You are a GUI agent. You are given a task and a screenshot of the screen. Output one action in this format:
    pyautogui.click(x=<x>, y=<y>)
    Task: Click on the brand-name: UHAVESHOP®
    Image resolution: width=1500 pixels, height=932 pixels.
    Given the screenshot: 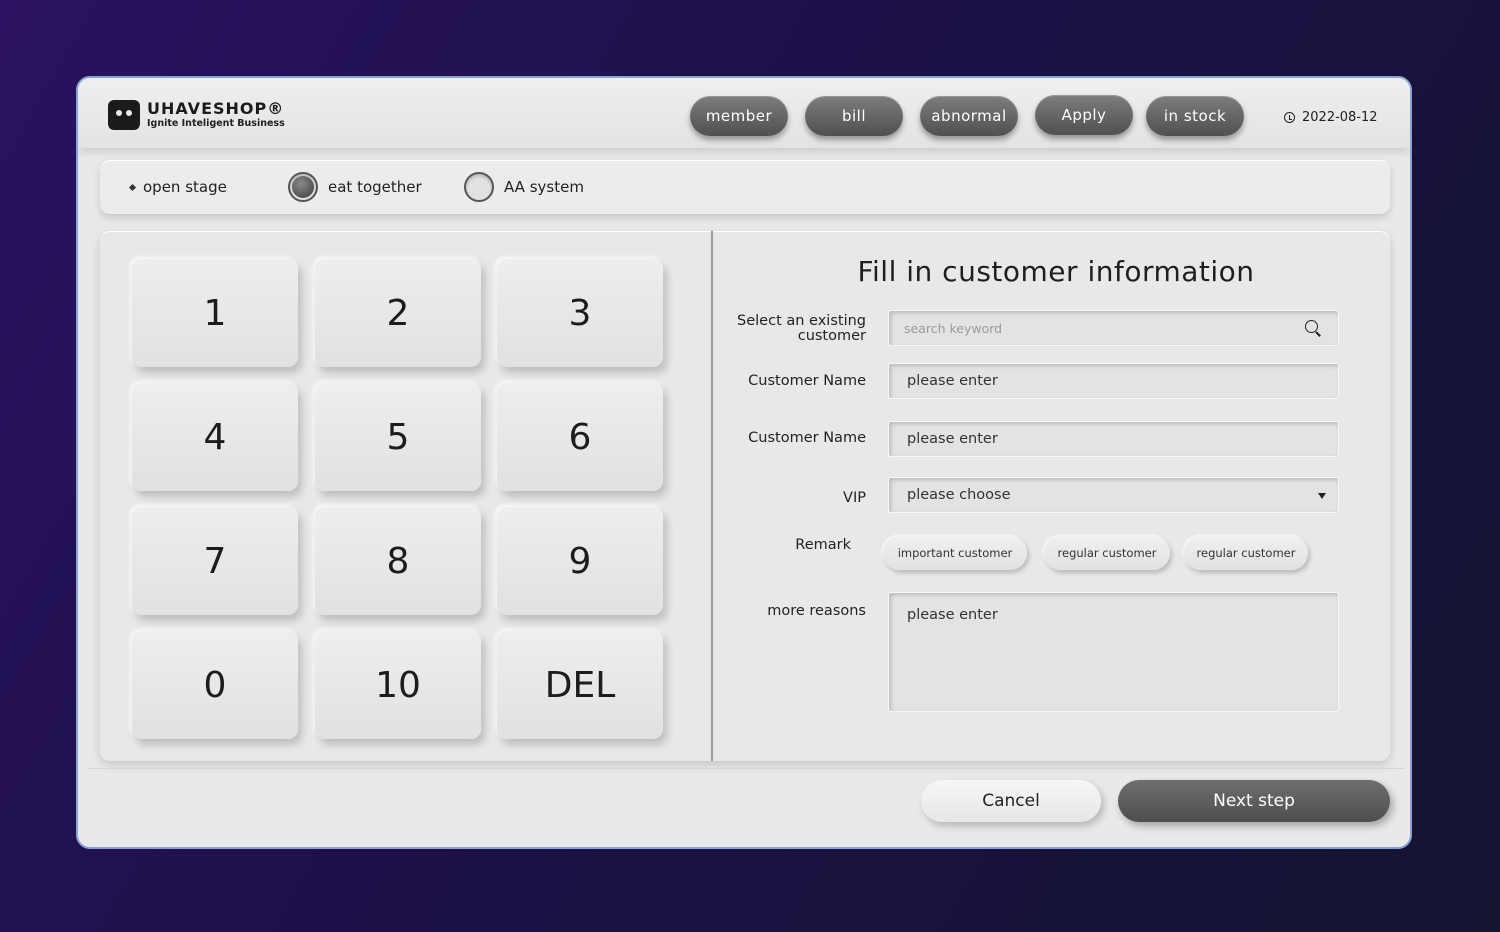 What is the action you would take?
    pyautogui.click(x=216, y=109)
    